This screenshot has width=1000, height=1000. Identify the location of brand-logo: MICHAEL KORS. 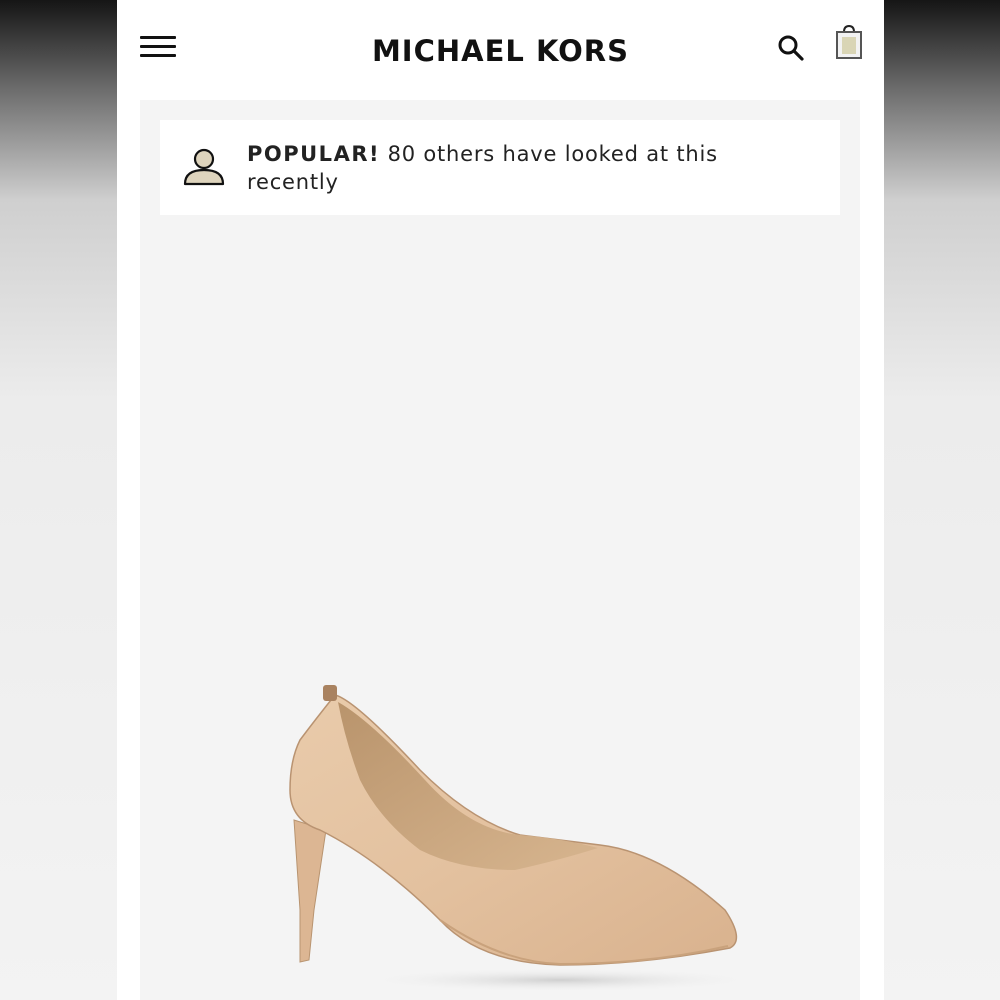
(500, 51).